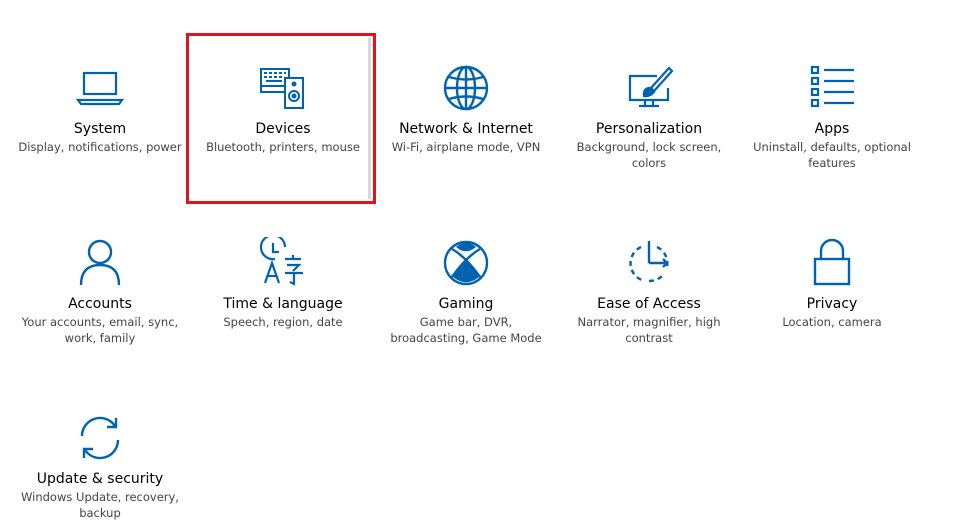 This screenshot has height=526, width=960. What do you see at coordinates (649, 129) in the screenshot?
I see `tile-title: Personalization` at bounding box center [649, 129].